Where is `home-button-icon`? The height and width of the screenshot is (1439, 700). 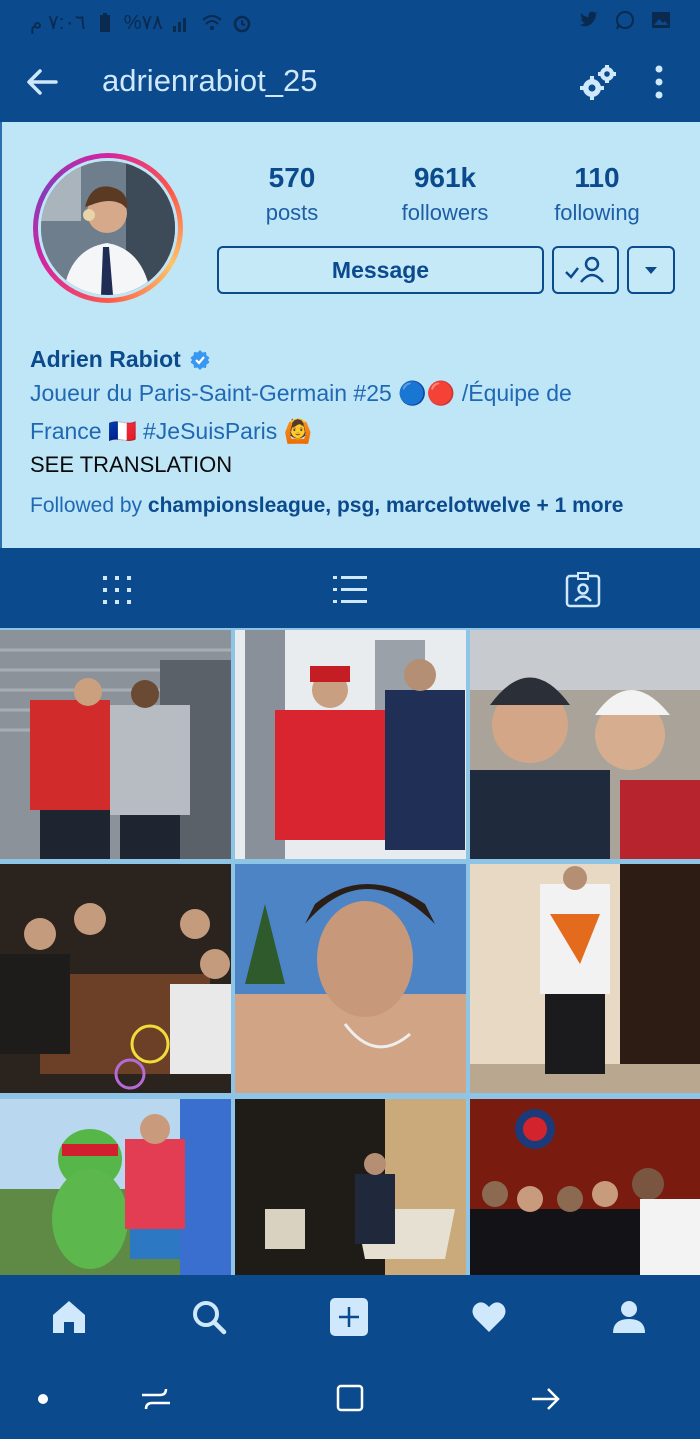
home-button-icon is located at coordinates (350, 1398).